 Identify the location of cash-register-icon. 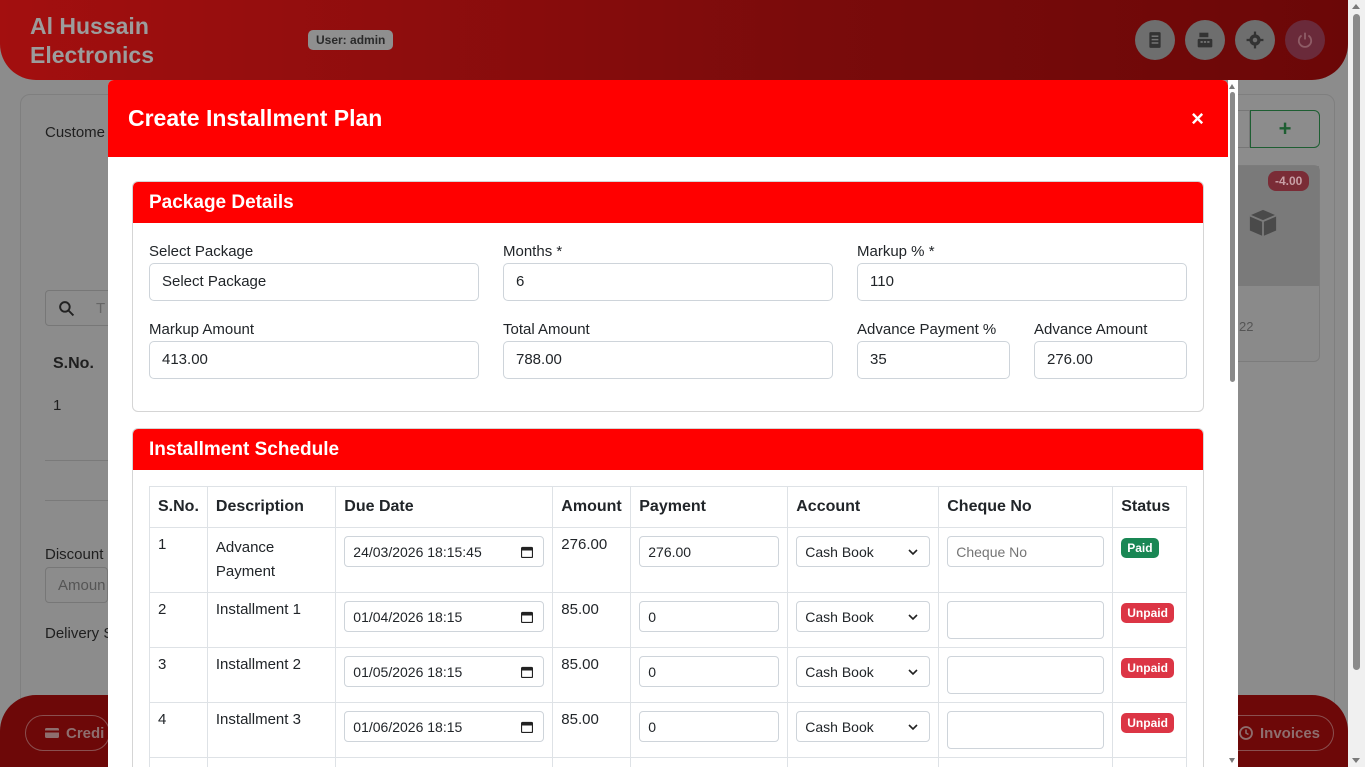
(1205, 40).